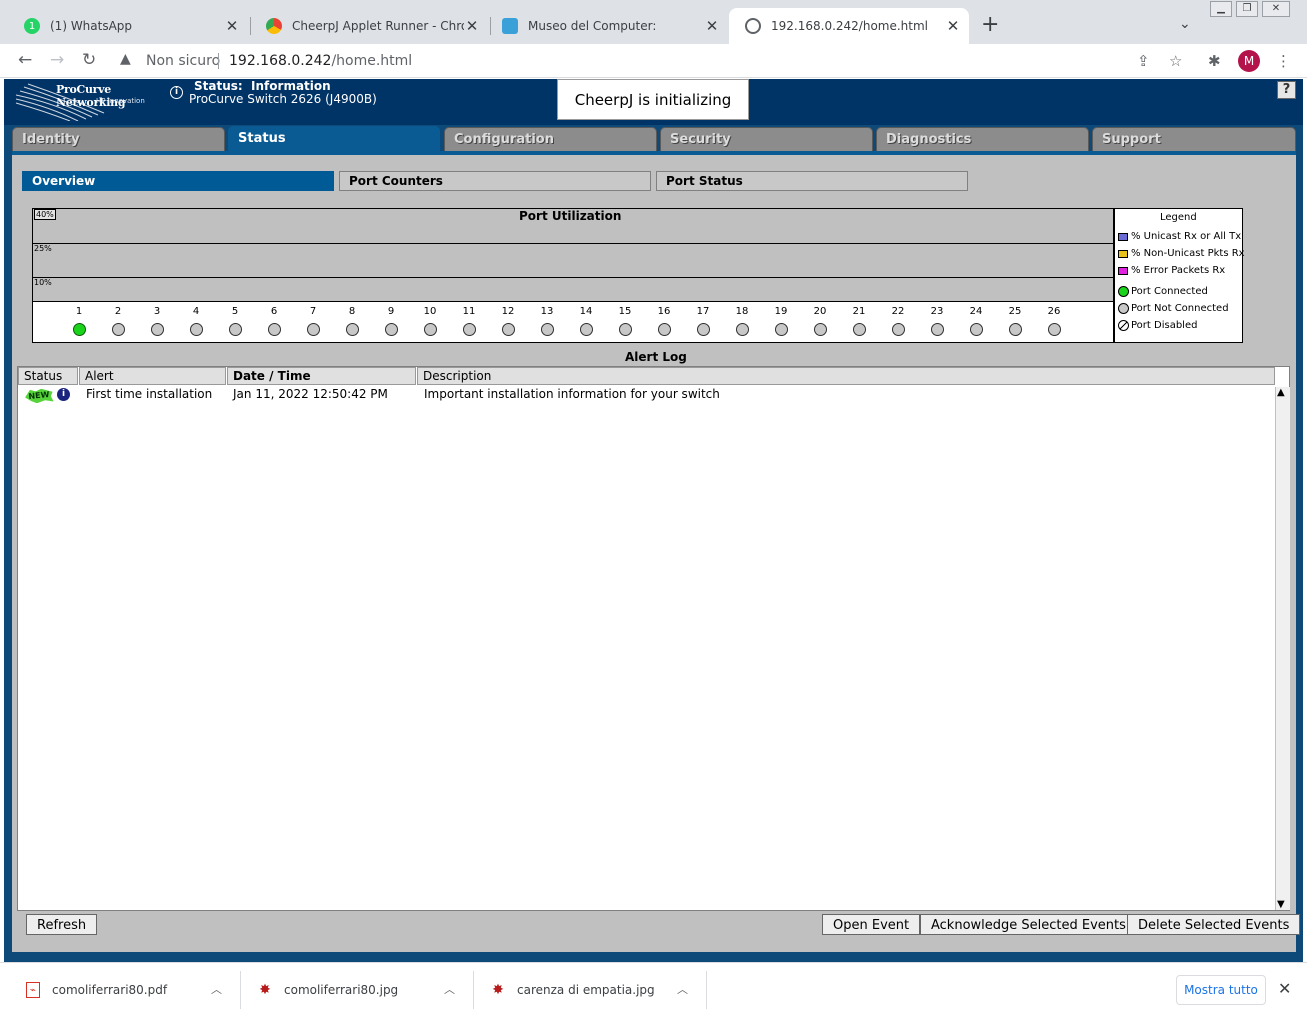  What do you see at coordinates (89, 60) in the screenshot?
I see `reload-icon: ↻` at bounding box center [89, 60].